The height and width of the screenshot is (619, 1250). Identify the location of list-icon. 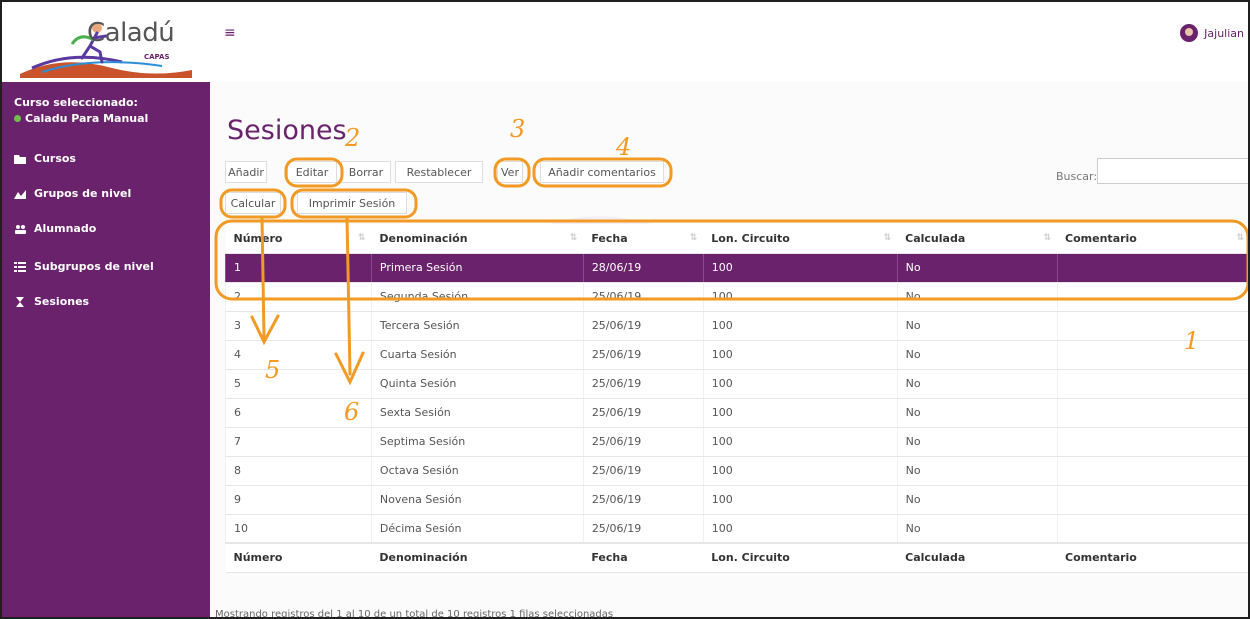
(20, 266).